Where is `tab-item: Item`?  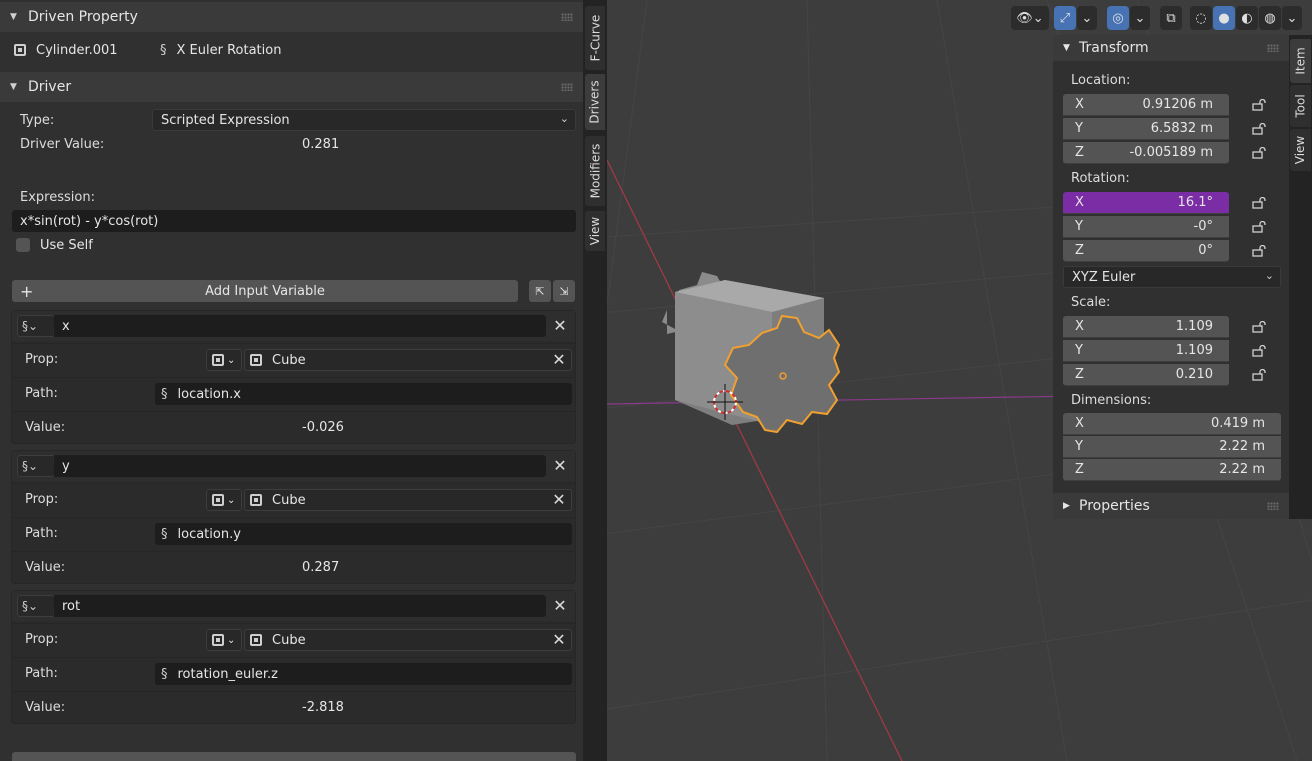
tab-item: Item is located at coordinates (1300, 61).